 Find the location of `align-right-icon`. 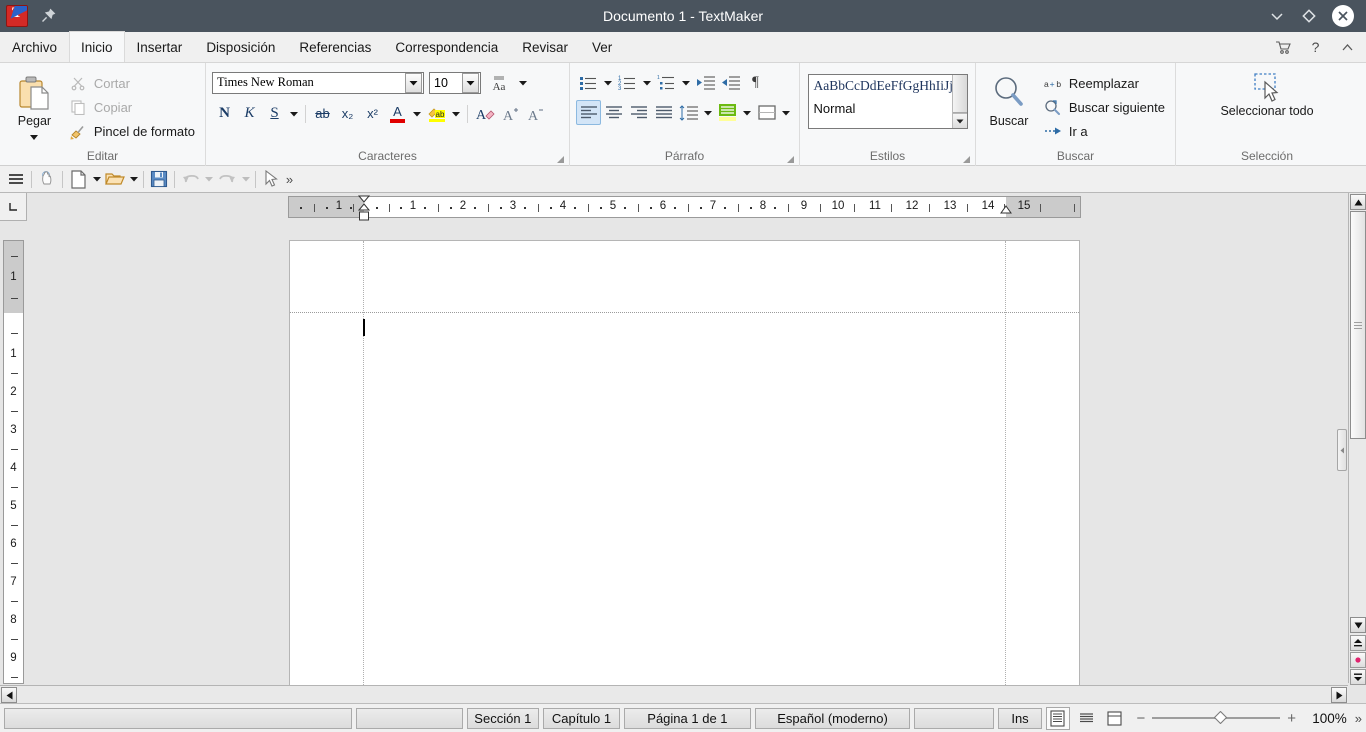

align-right-icon is located at coordinates (638, 112).